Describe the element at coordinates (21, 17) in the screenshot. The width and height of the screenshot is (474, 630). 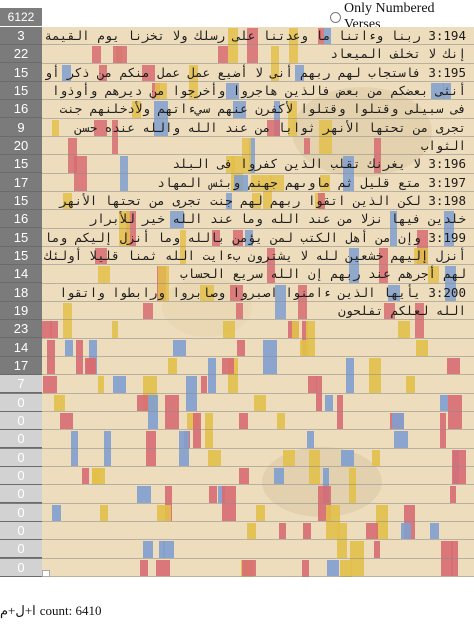
I see `total-count-badge: 6122` at that location.